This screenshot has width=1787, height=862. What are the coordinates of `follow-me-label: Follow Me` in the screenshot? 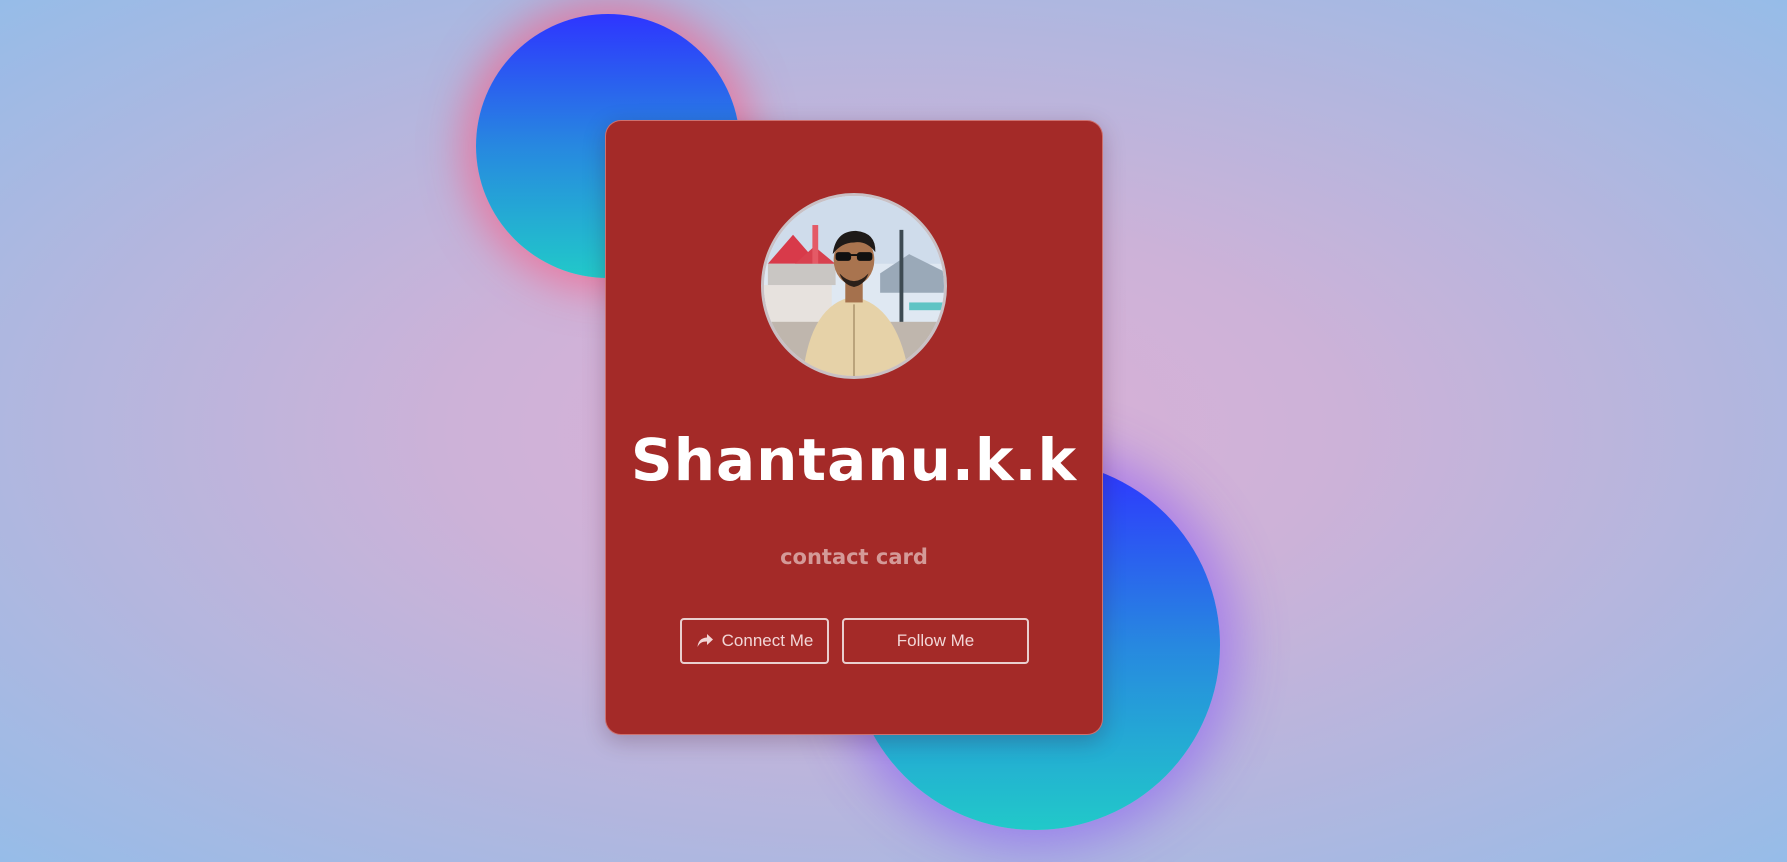 It's located at (935, 640).